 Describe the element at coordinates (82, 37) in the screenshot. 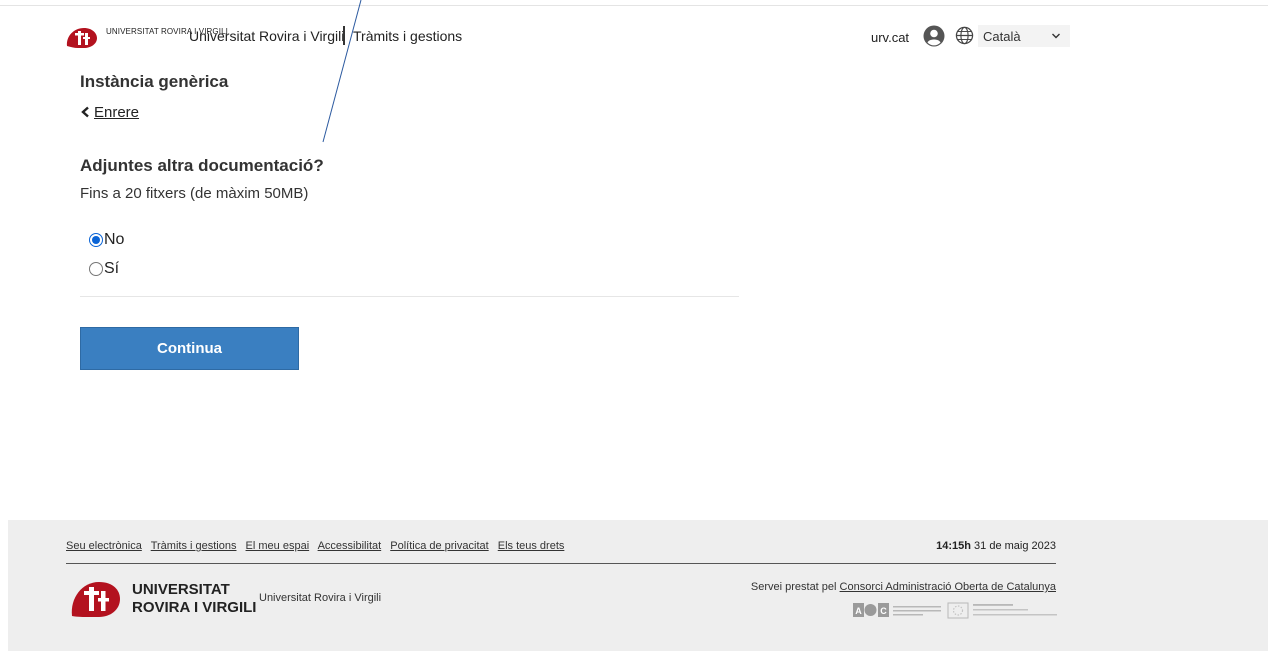

I see `urv-logo-icon` at that location.